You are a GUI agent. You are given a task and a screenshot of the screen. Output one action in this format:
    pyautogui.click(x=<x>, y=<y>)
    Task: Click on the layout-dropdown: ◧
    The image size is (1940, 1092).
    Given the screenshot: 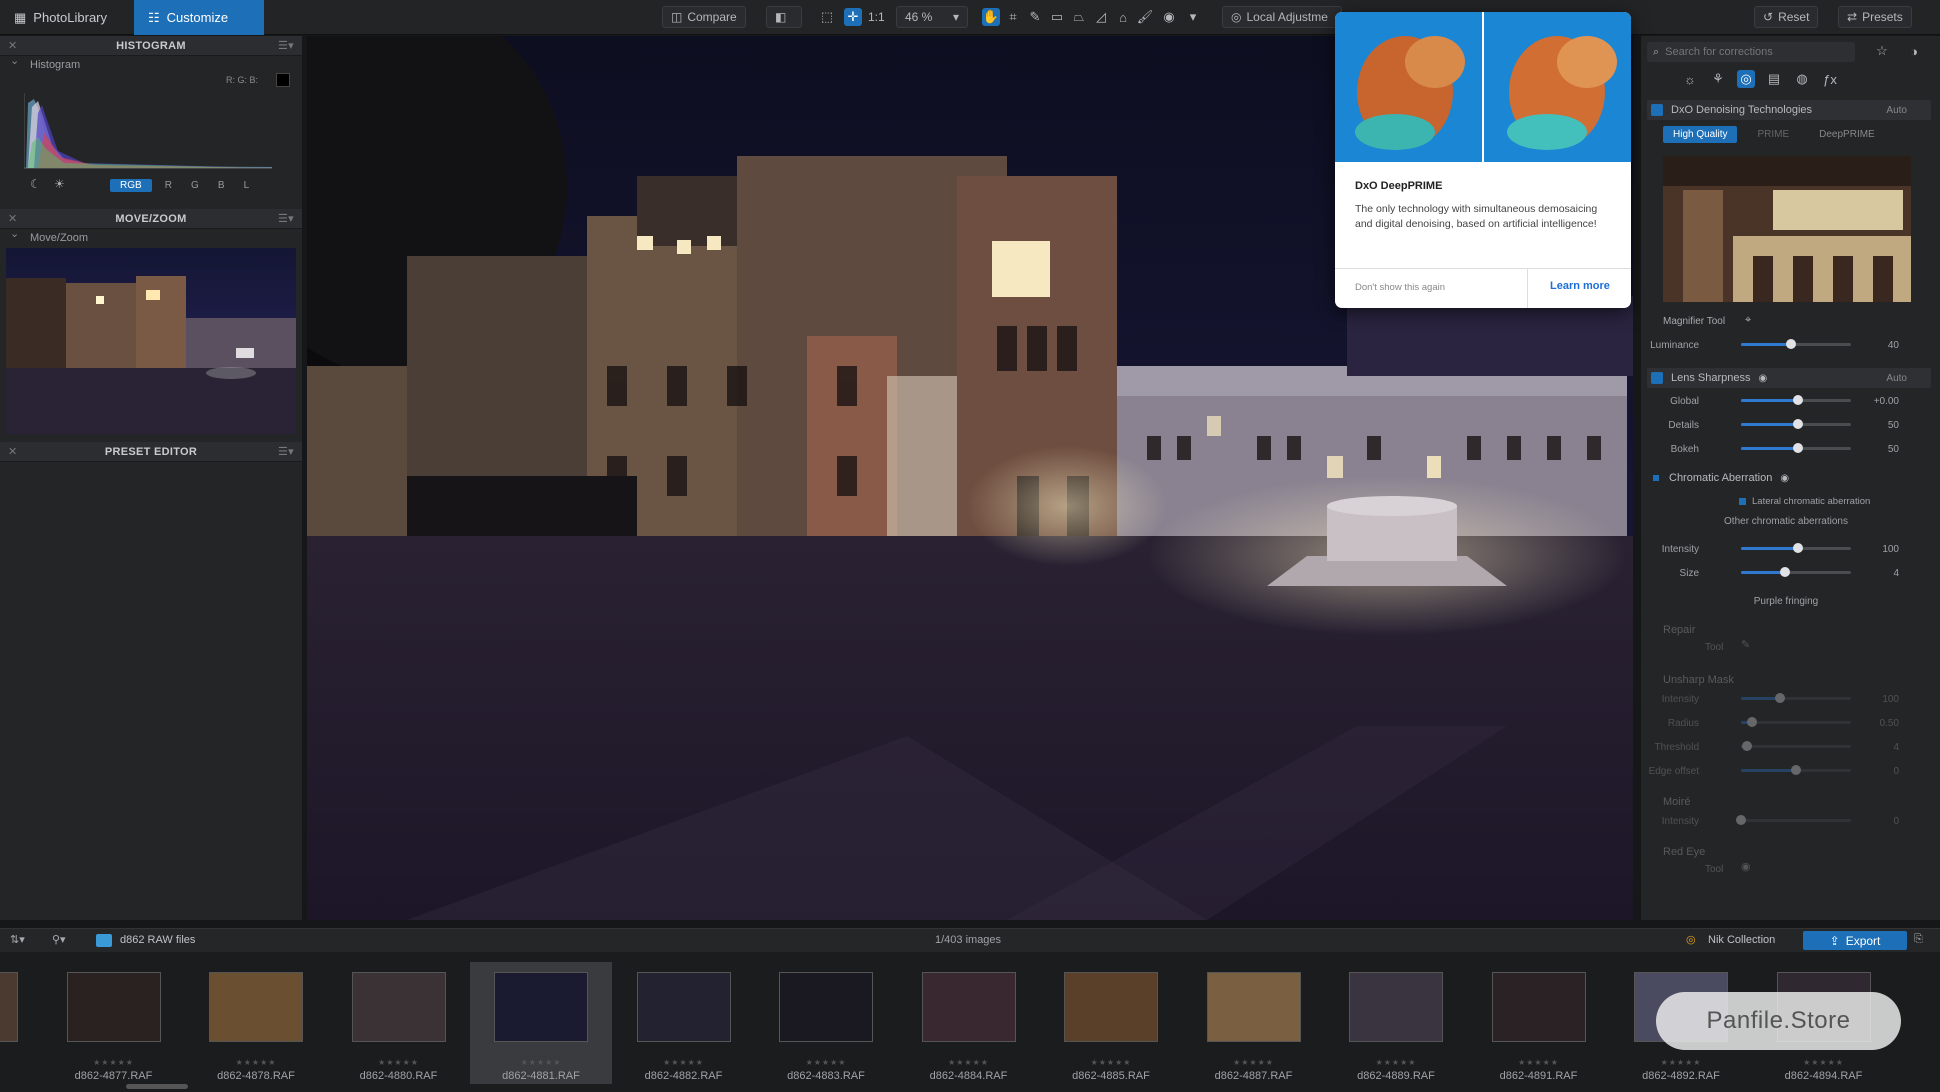 What is the action you would take?
    pyautogui.click(x=784, y=17)
    